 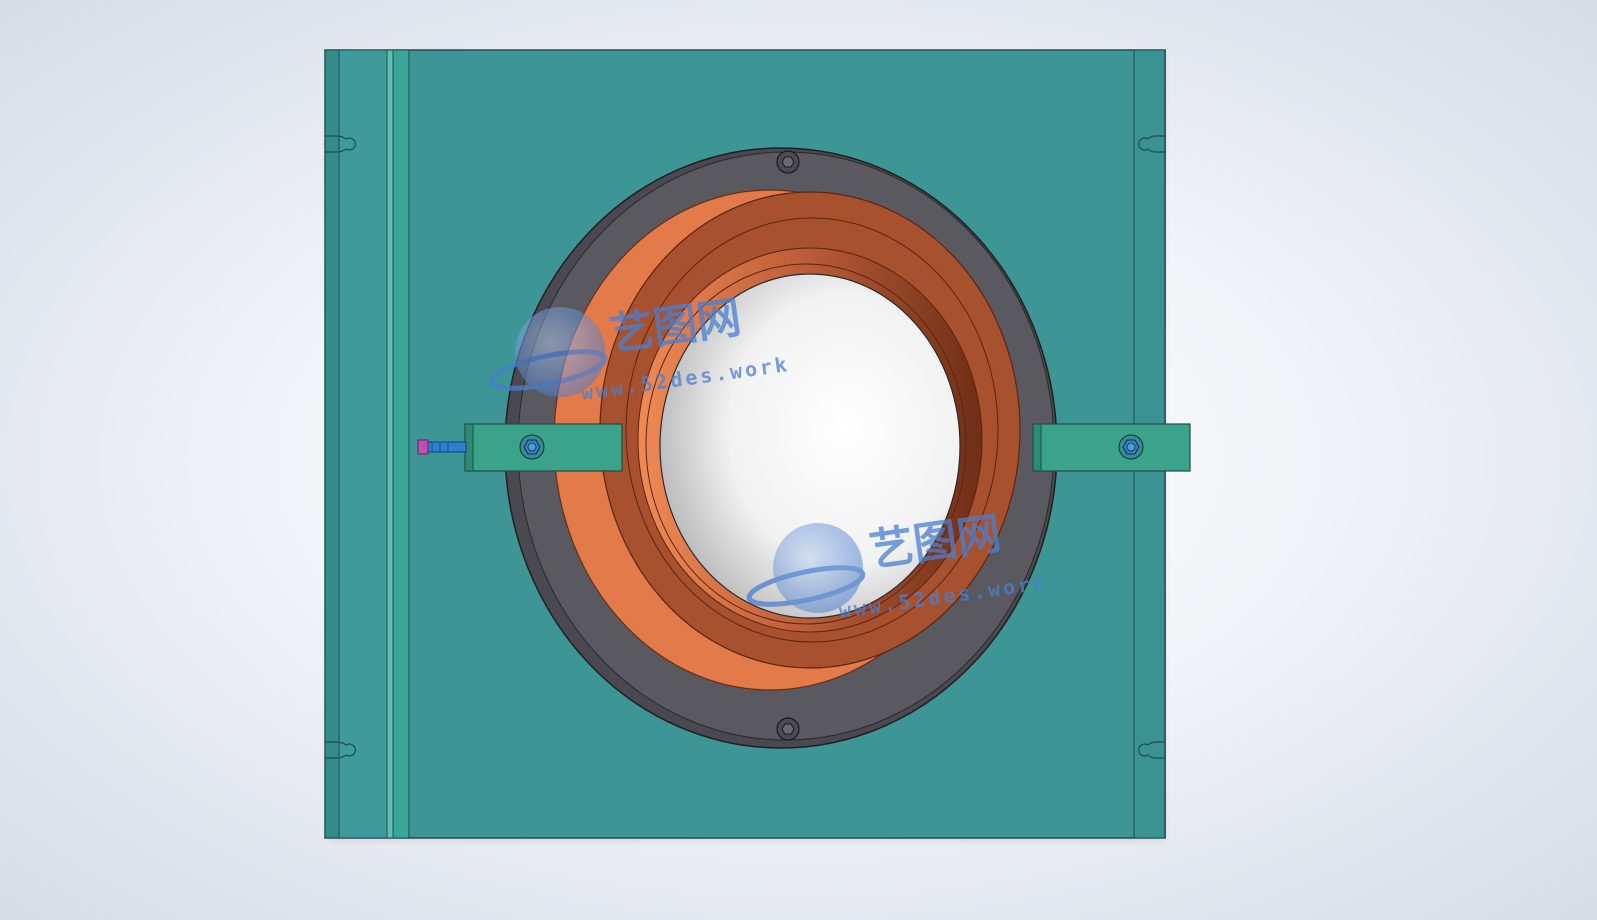 What do you see at coordinates (788, 729) in the screenshot?
I see `flange-screw-bottom` at bounding box center [788, 729].